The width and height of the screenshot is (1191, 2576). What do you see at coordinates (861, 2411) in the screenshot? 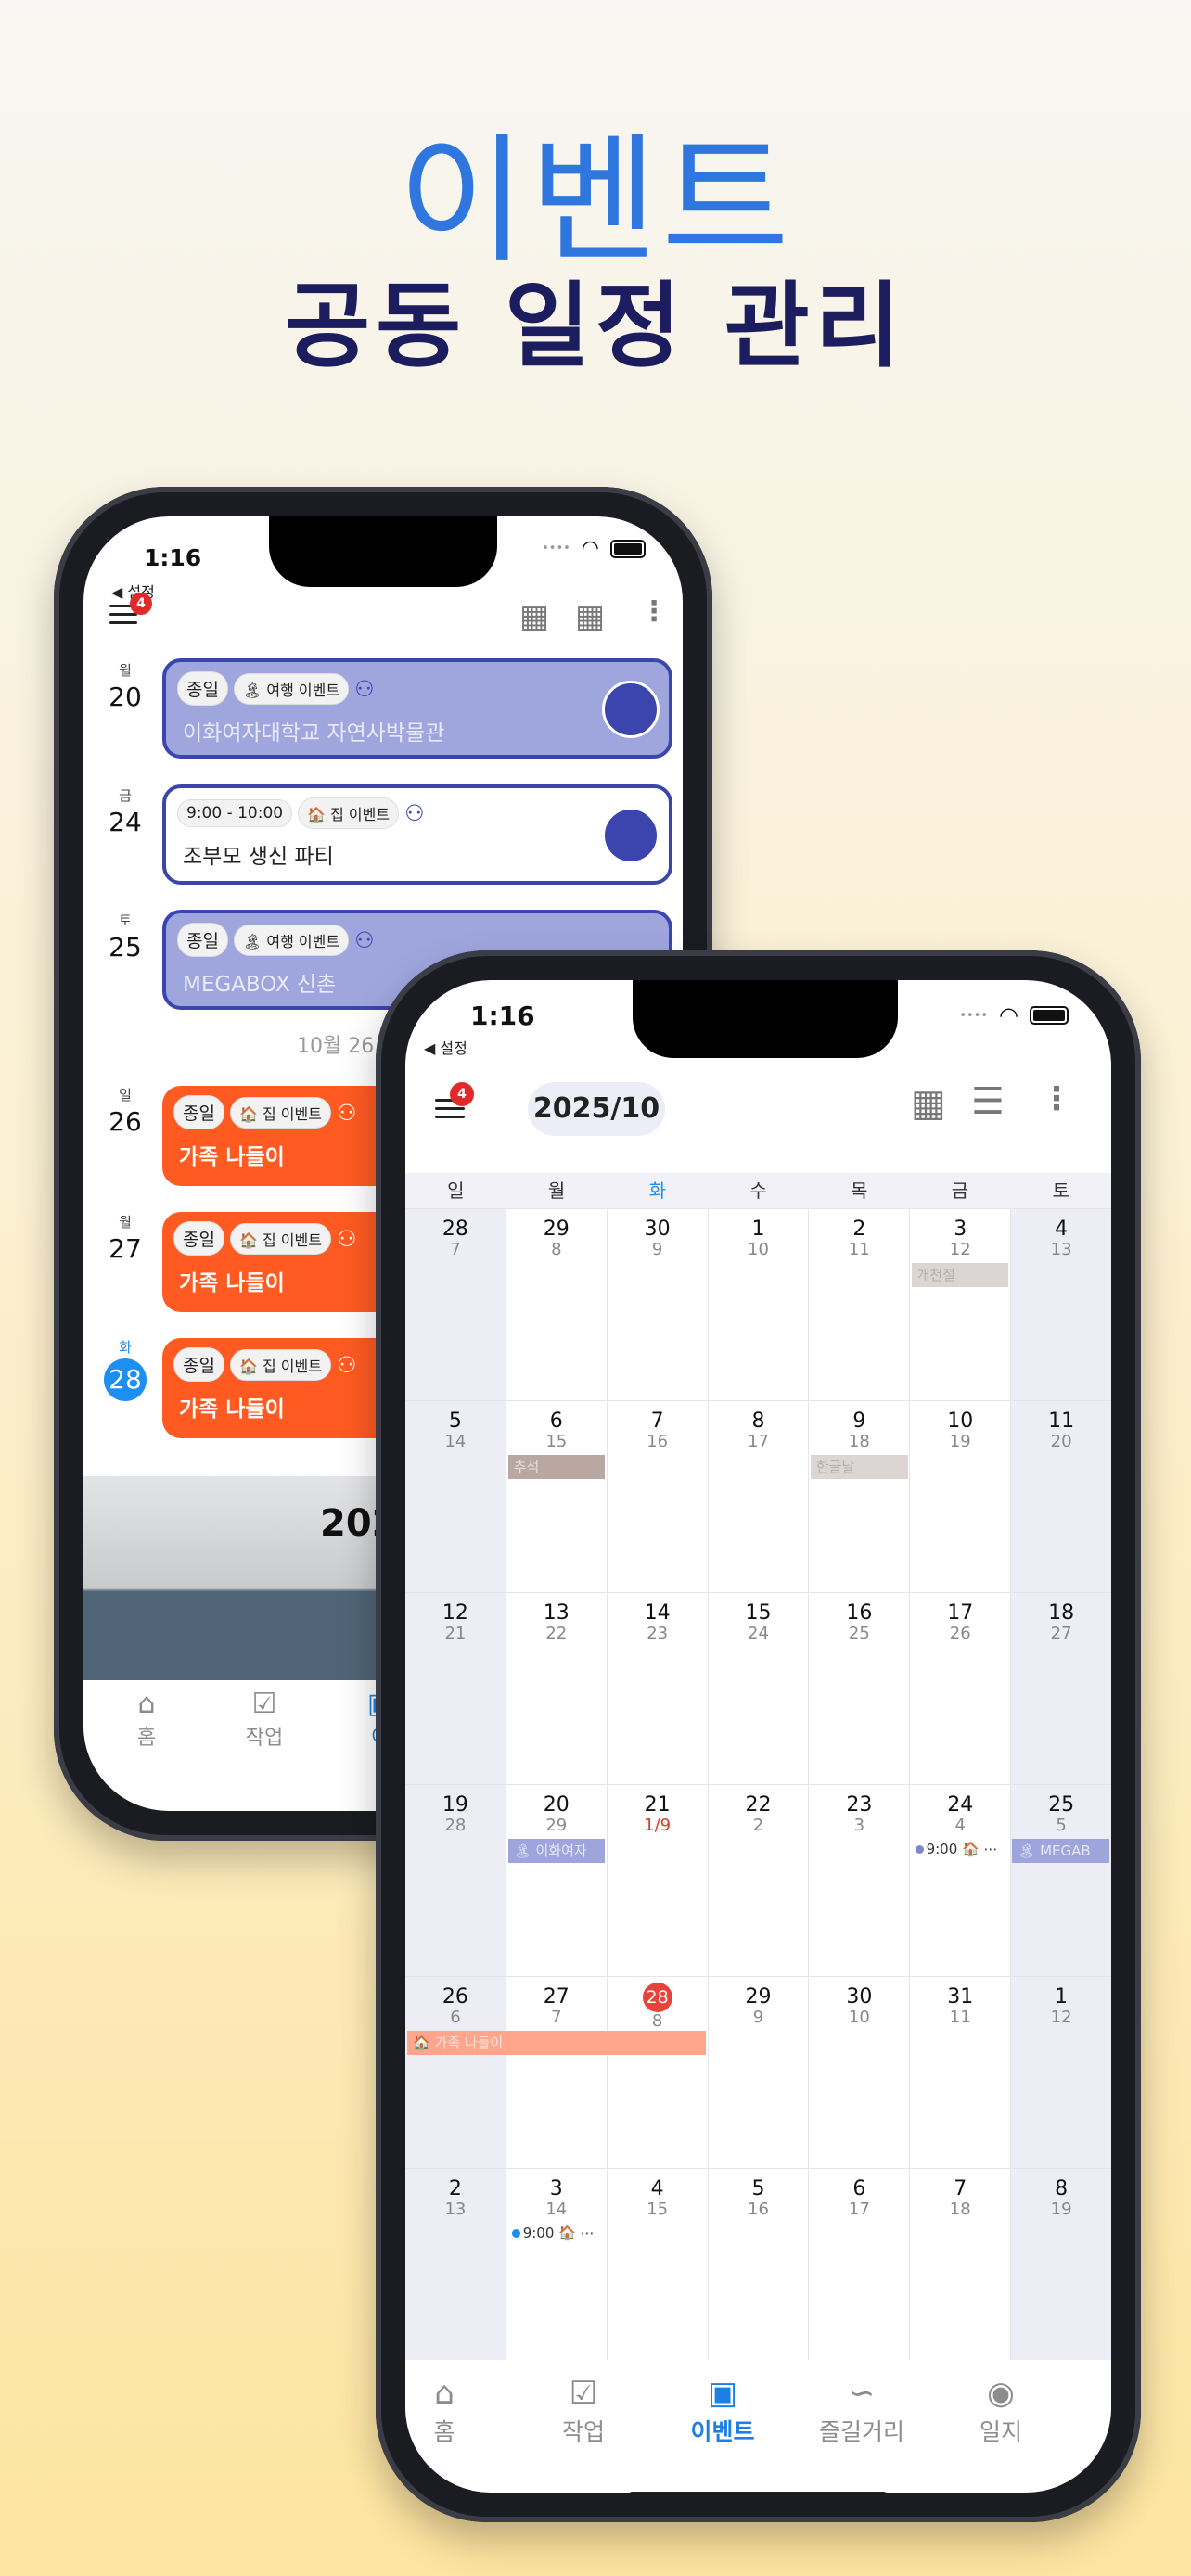
I see `tab-outings: ∽ 즐길거리` at bounding box center [861, 2411].